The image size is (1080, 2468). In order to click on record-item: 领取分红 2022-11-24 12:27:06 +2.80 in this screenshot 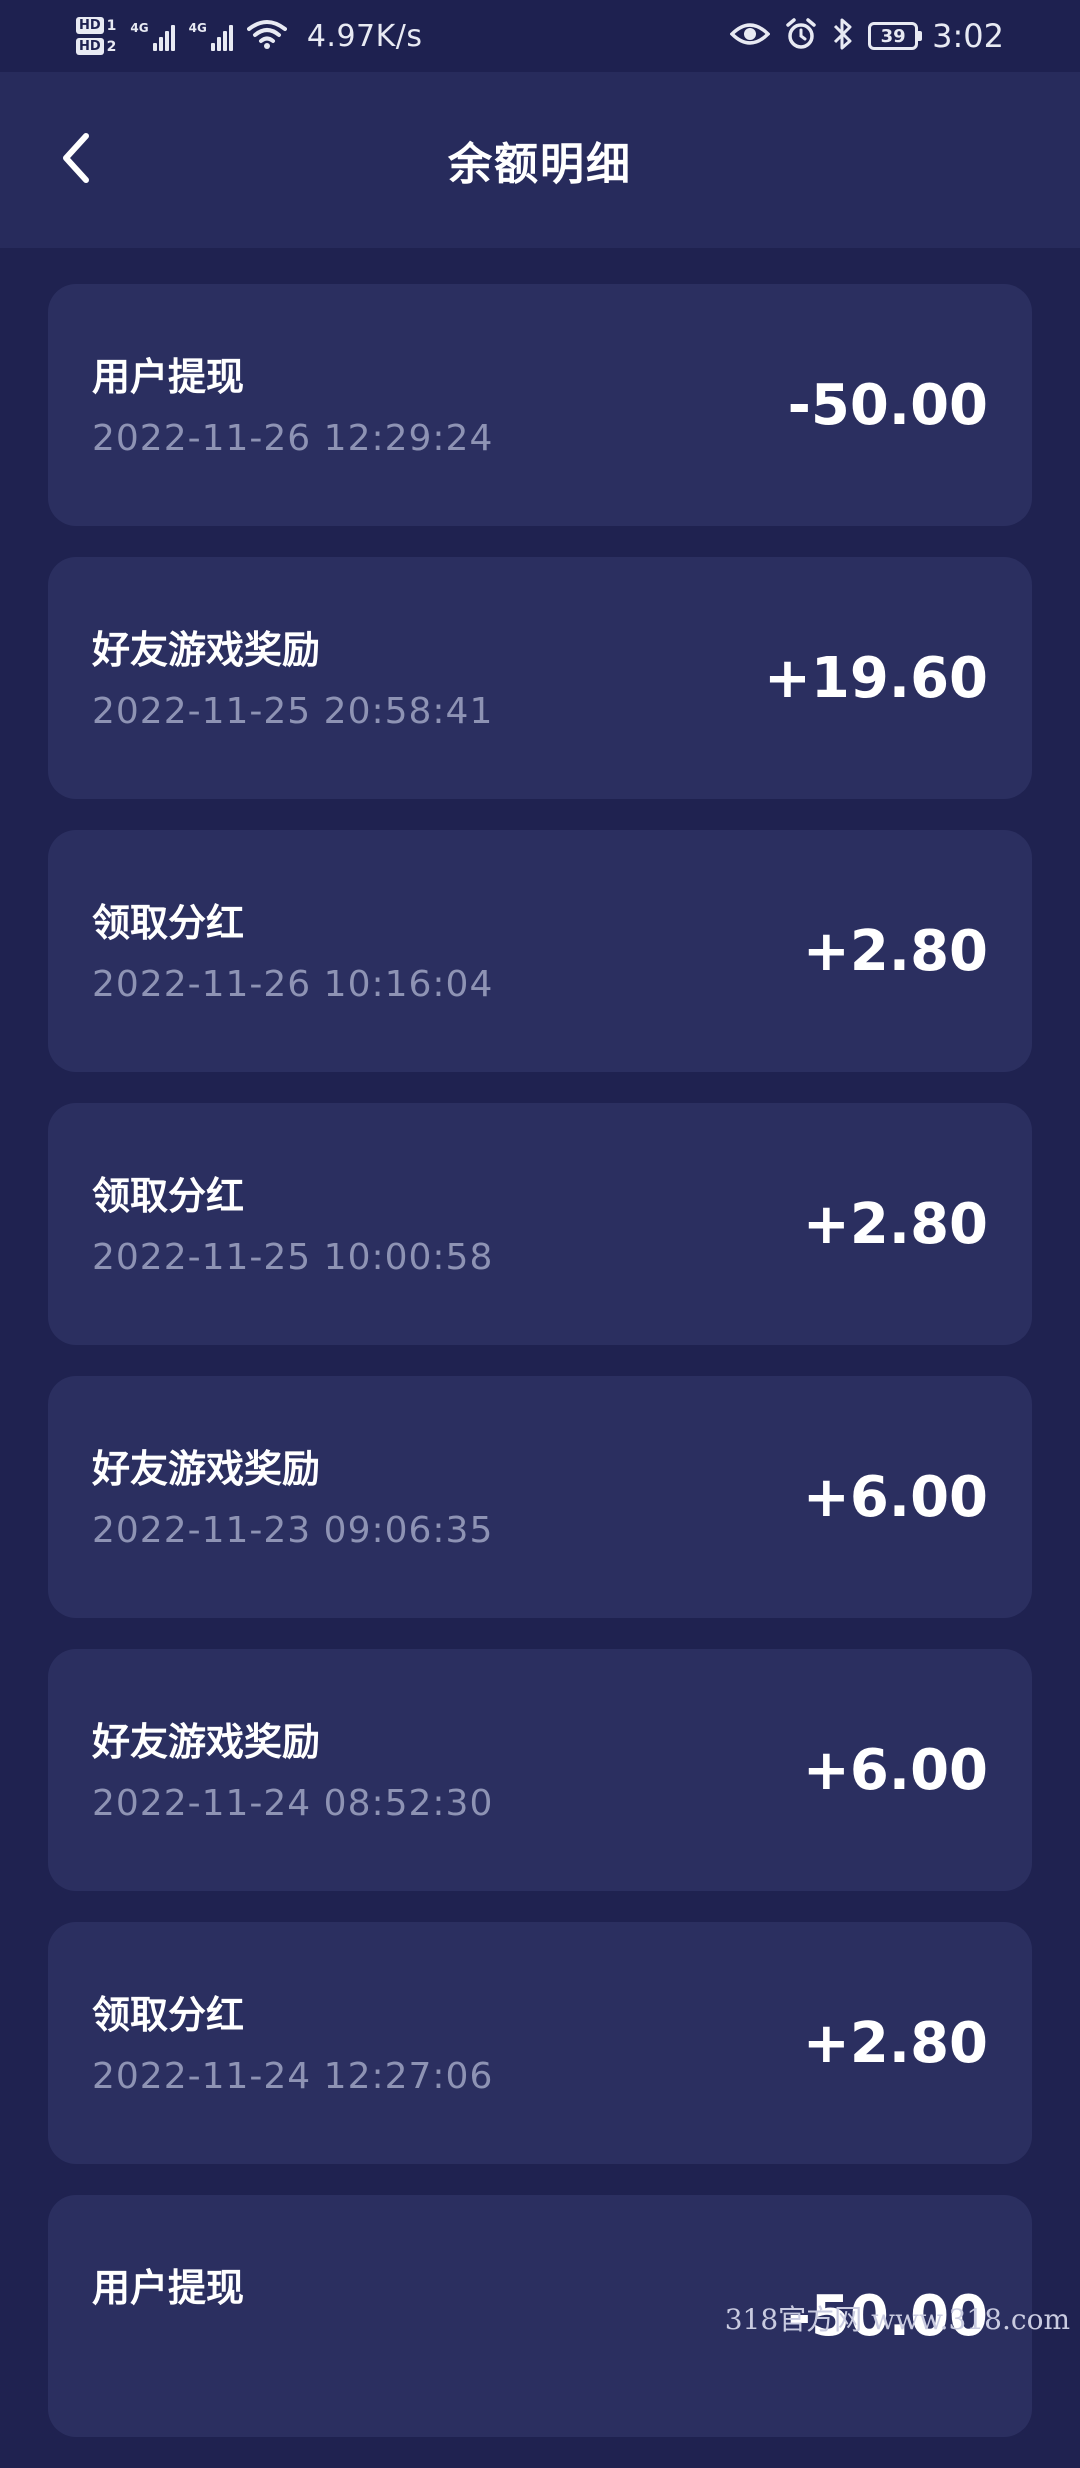, I will do `click(540, 2043)`.